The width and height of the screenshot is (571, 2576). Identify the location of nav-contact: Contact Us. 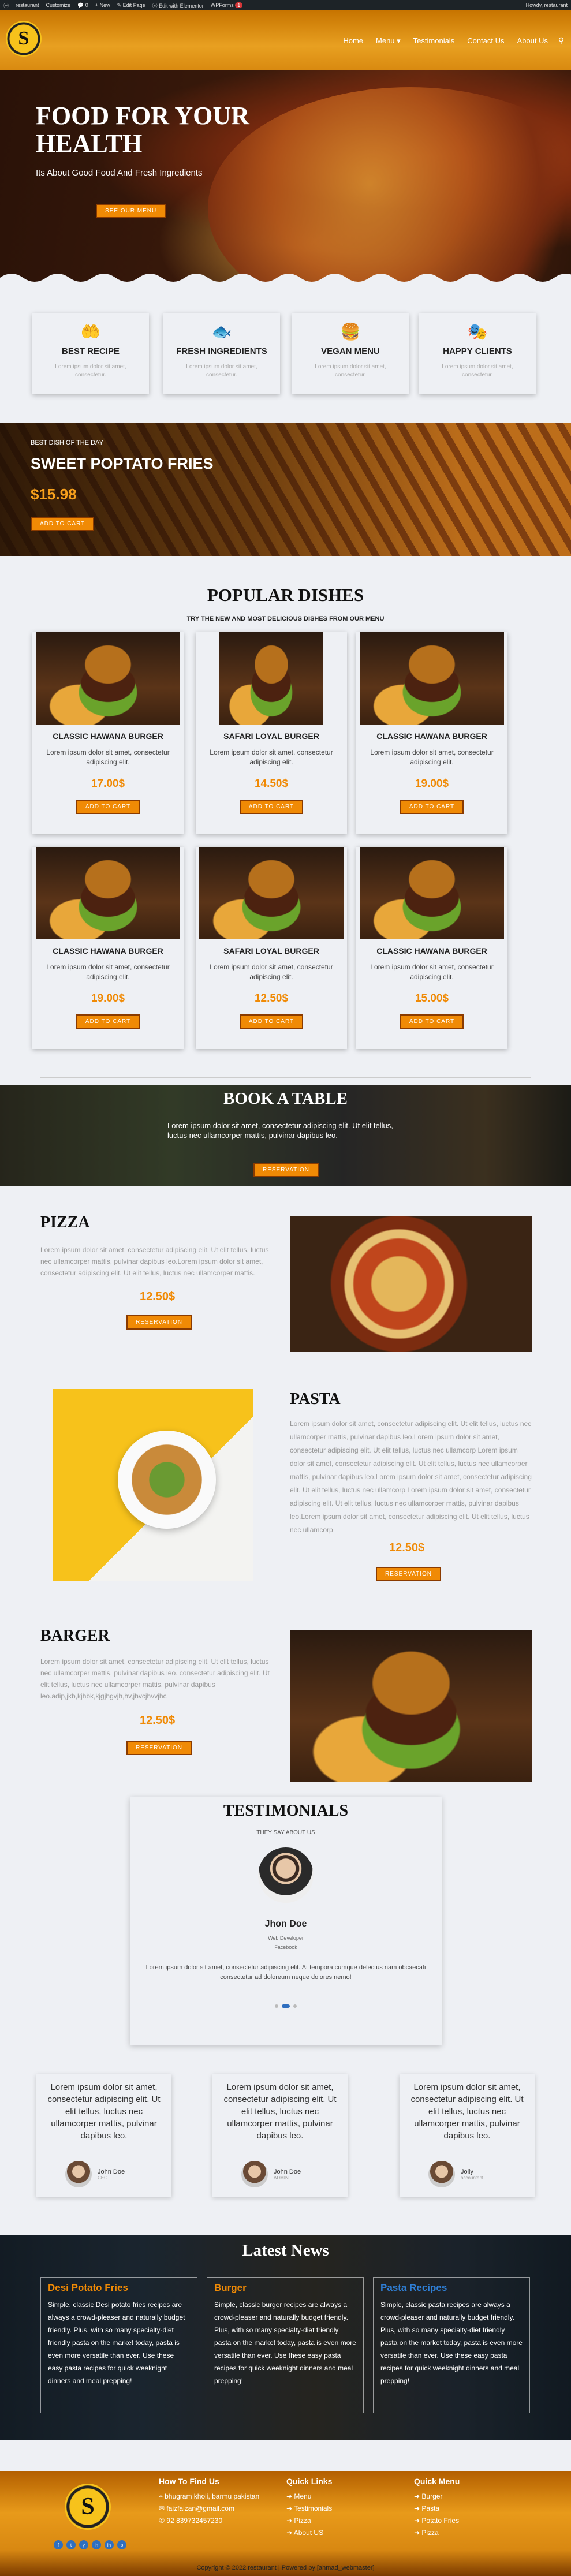
(485, 41).